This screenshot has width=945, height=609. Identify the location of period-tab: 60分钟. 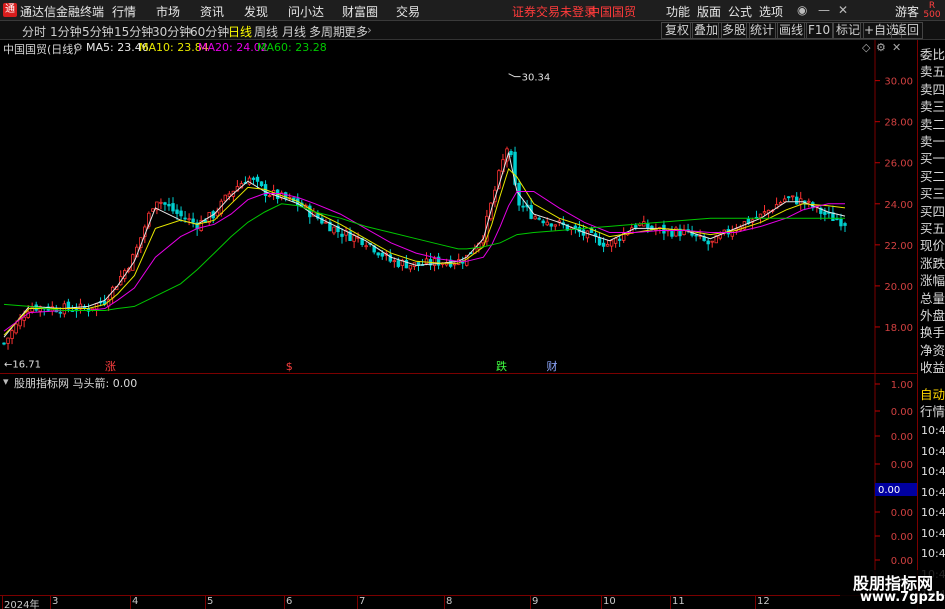
(209, 31).